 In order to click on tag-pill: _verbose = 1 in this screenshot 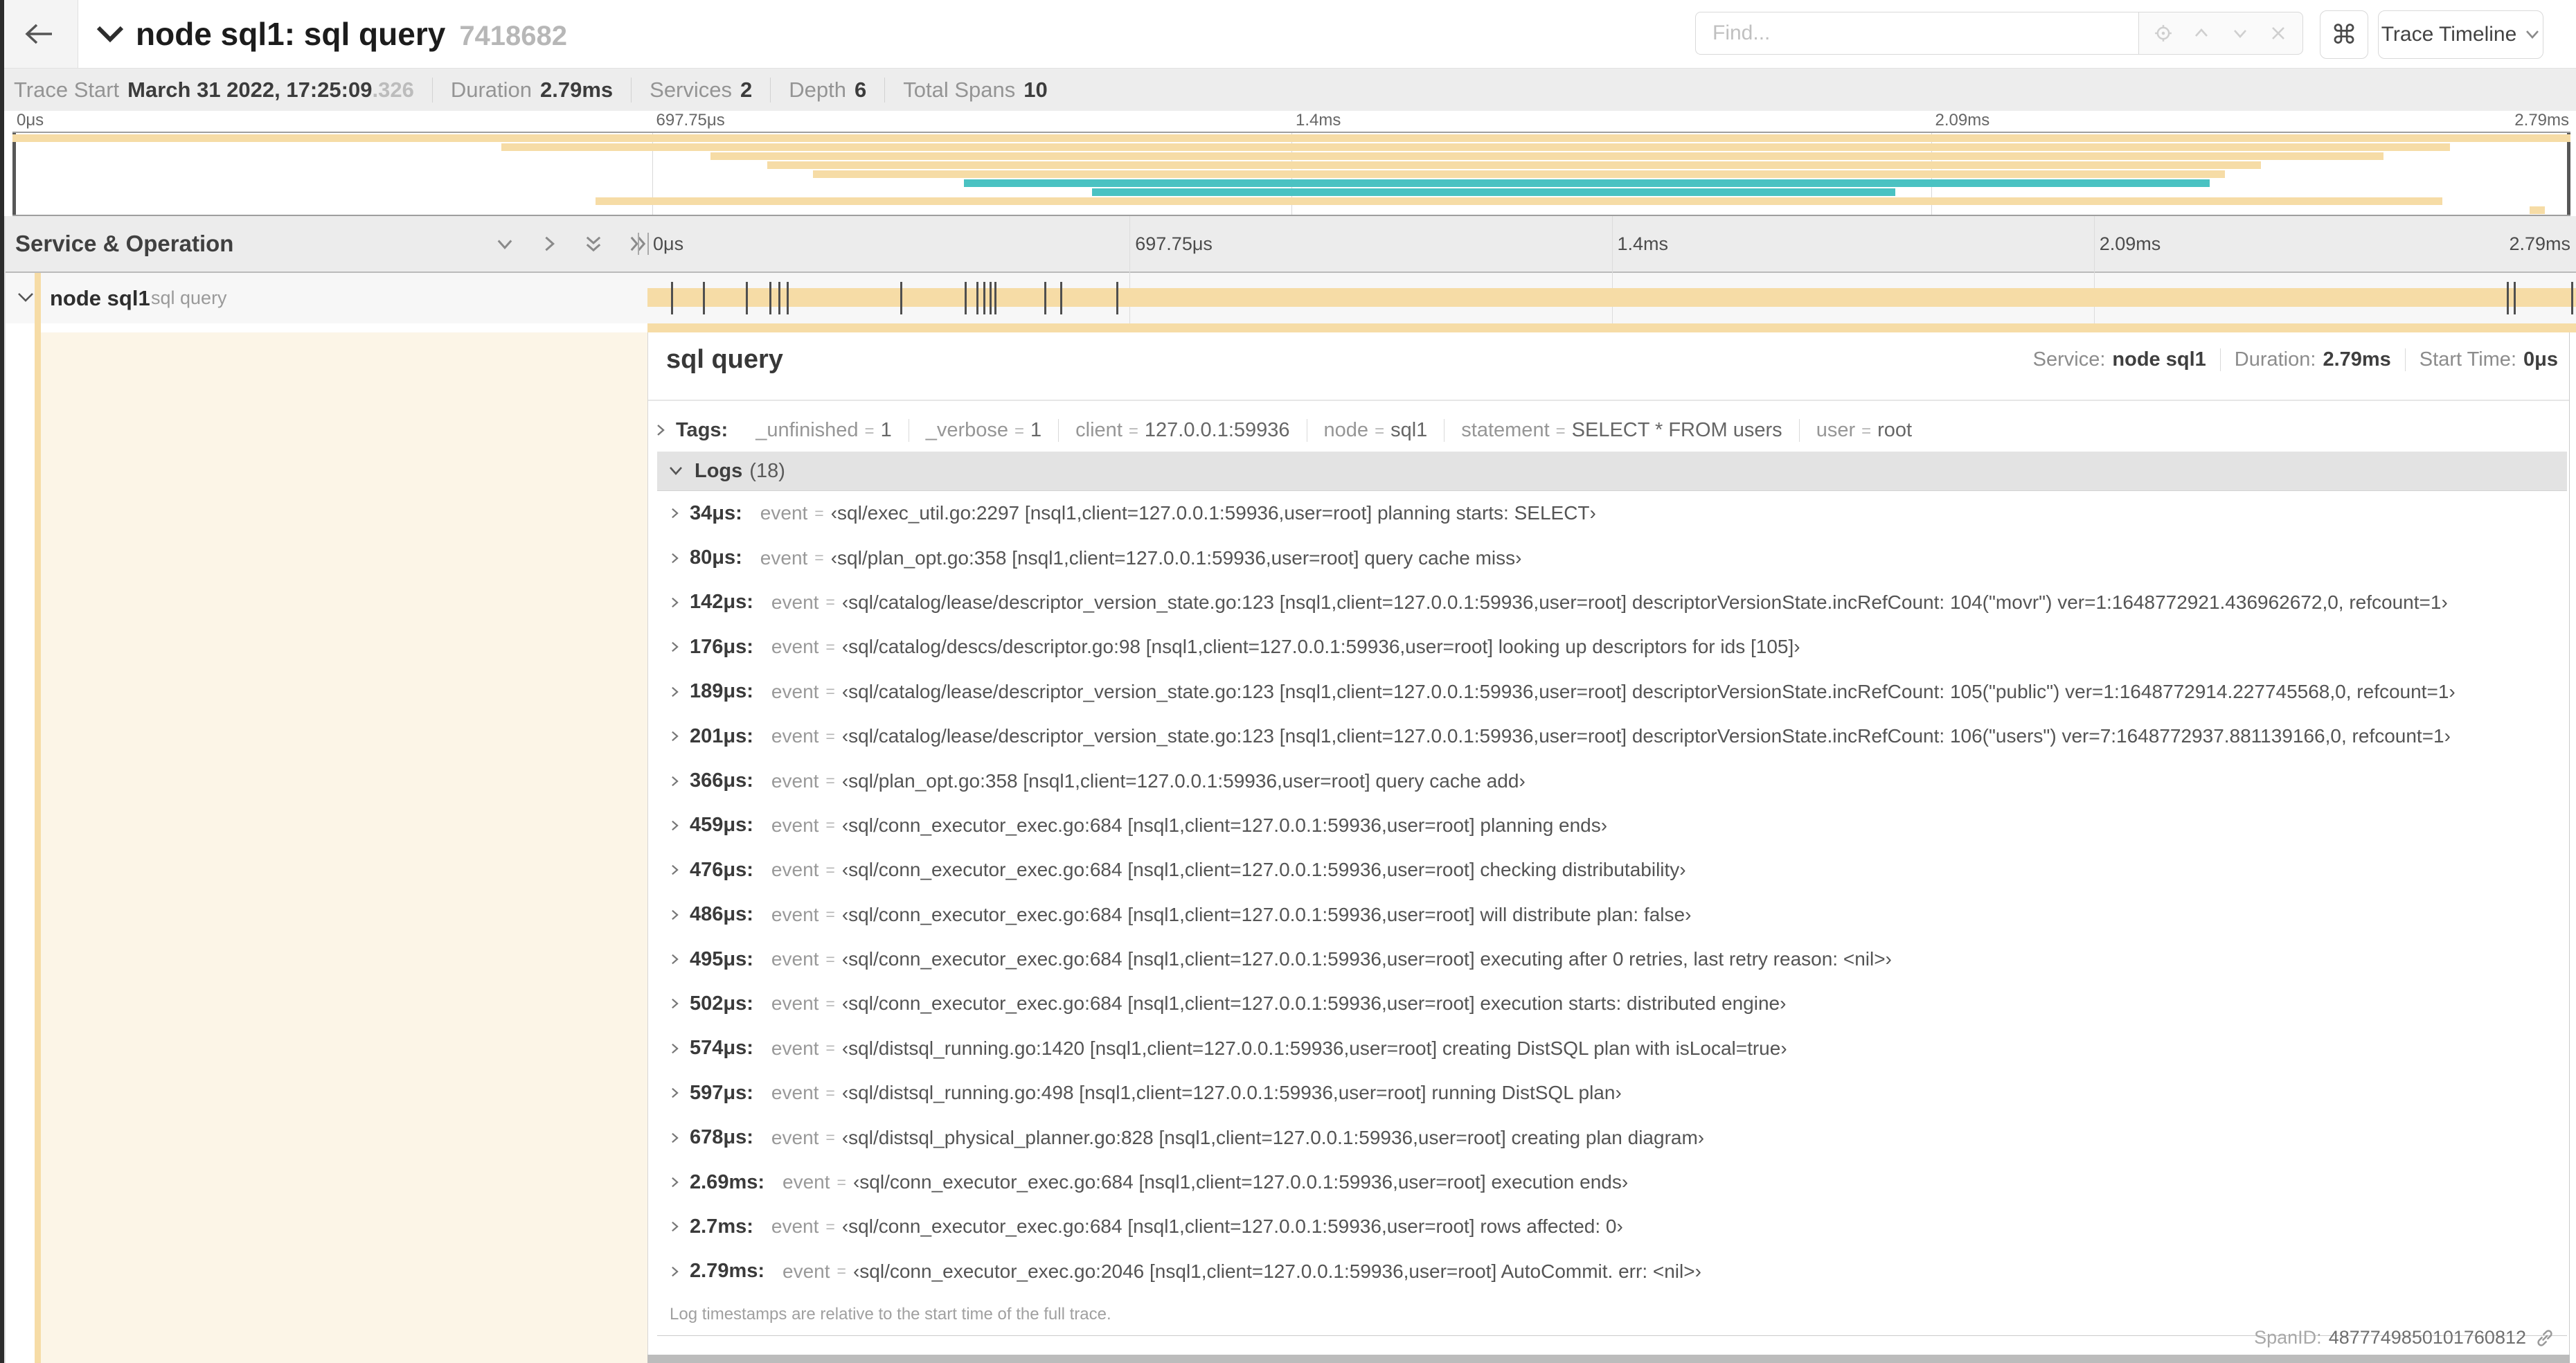, I will do `click(983, 430)`.